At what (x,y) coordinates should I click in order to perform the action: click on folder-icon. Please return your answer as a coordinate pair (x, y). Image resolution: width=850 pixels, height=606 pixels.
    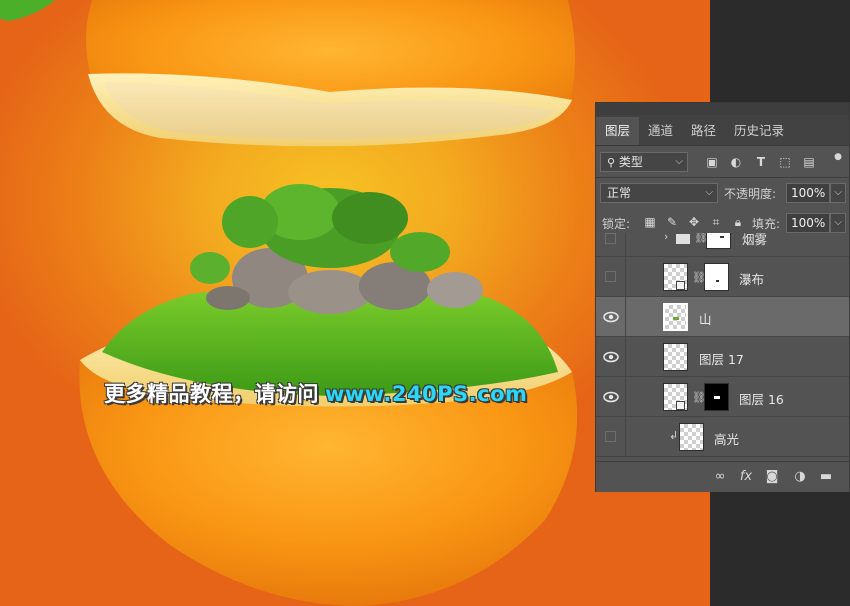
    Looking at the image, I should click on (683, 239).